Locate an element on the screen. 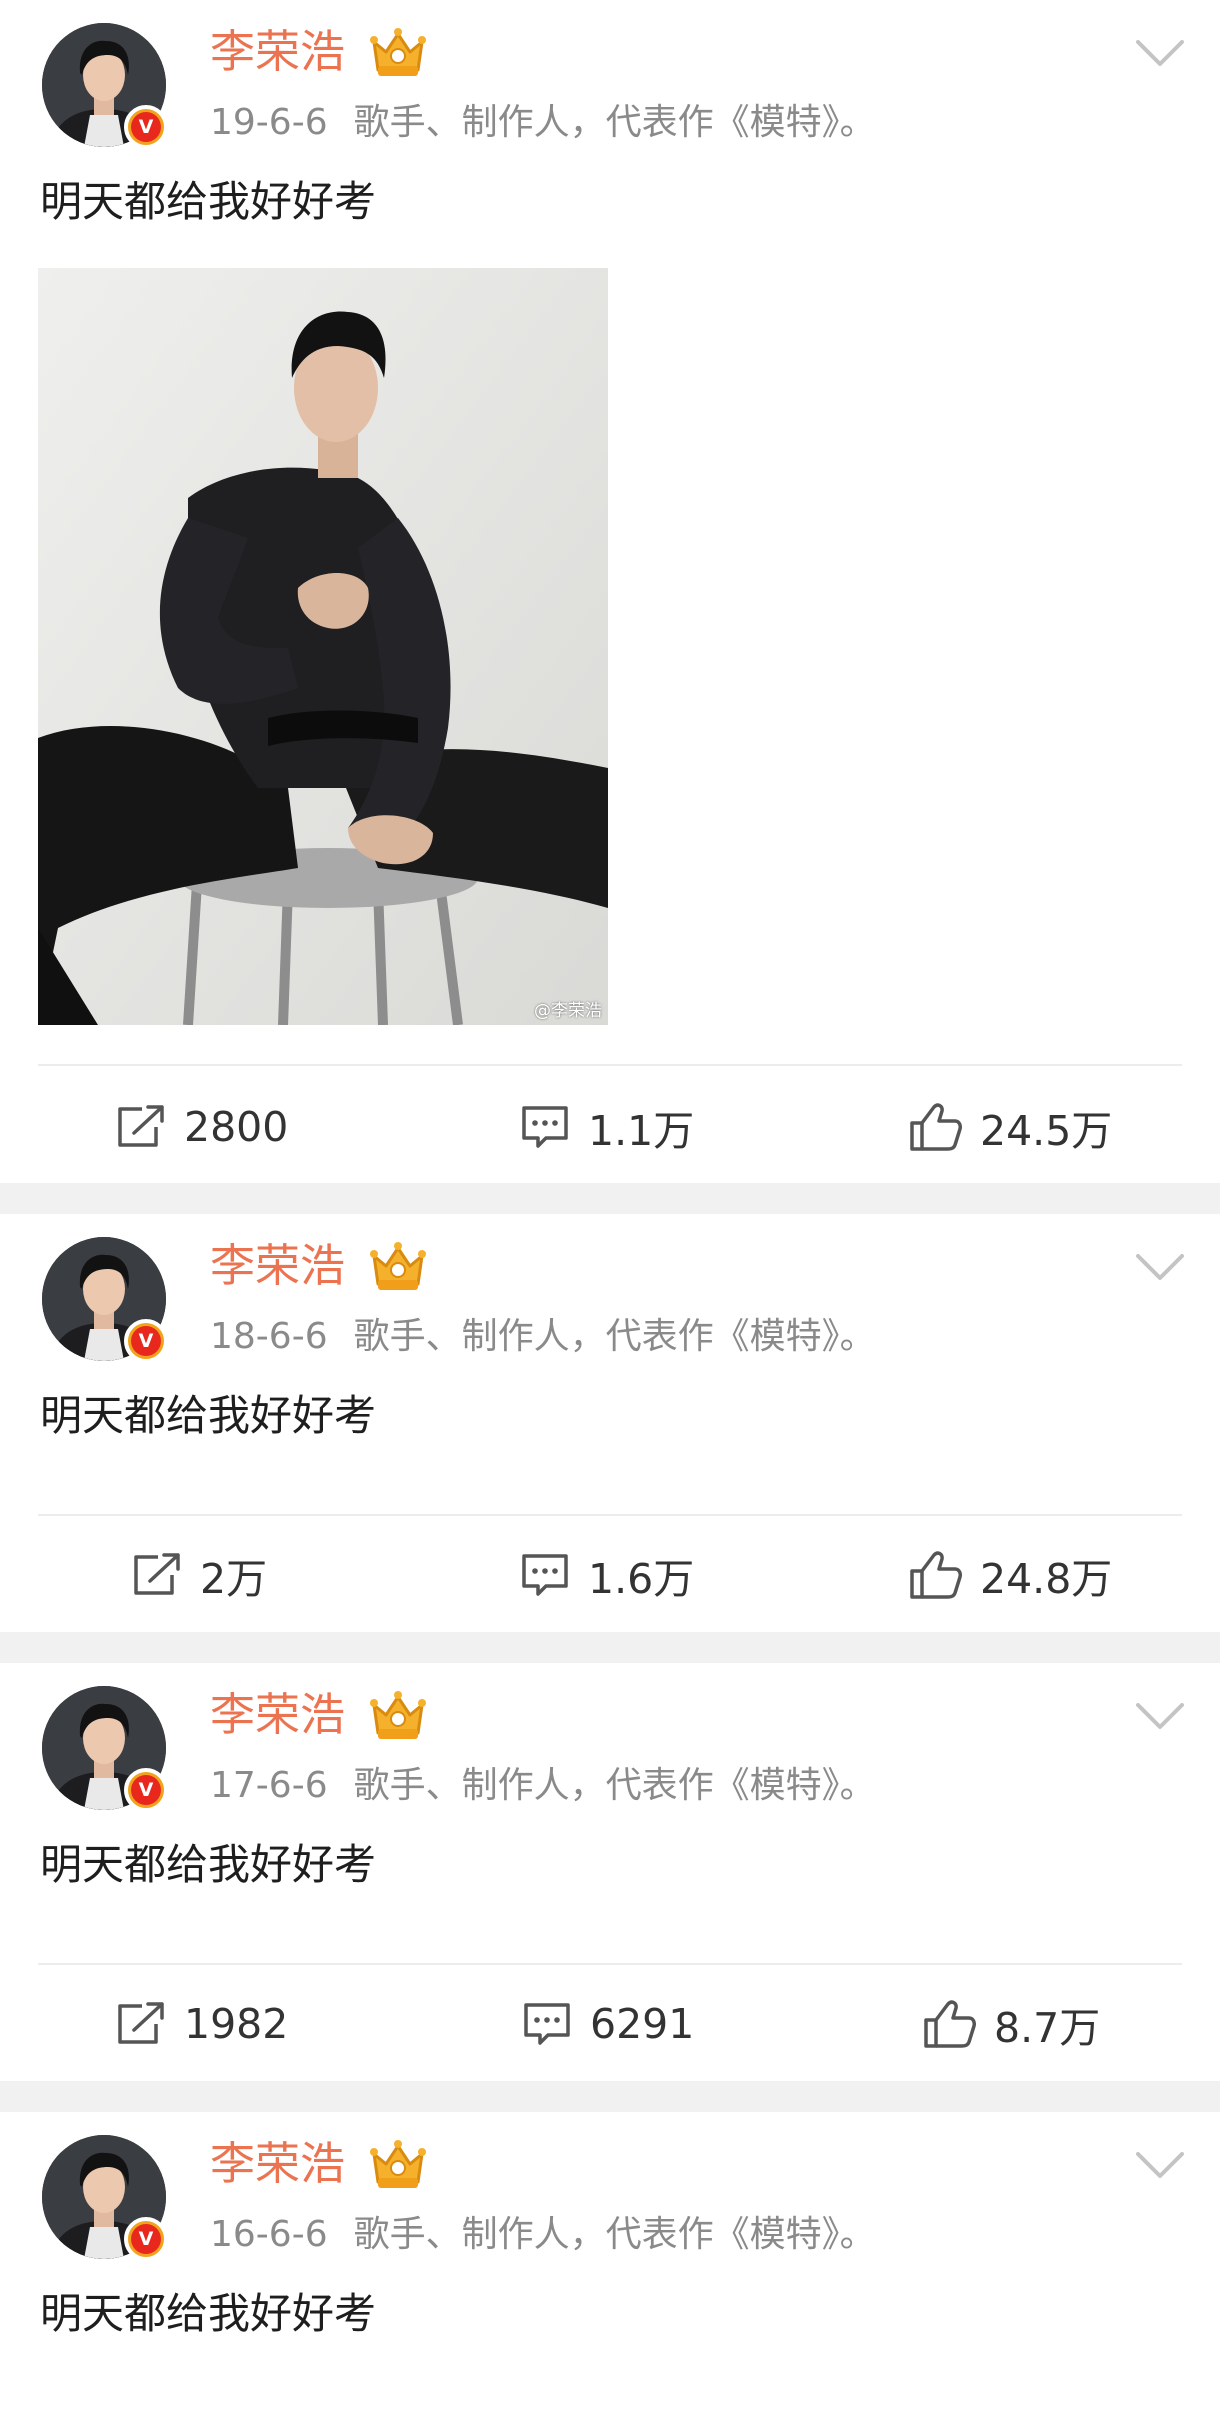 The height and width of the screenshot is (2413, 1220). photo-watermark: @李荣浩 is located at coordinates (568, 1011).